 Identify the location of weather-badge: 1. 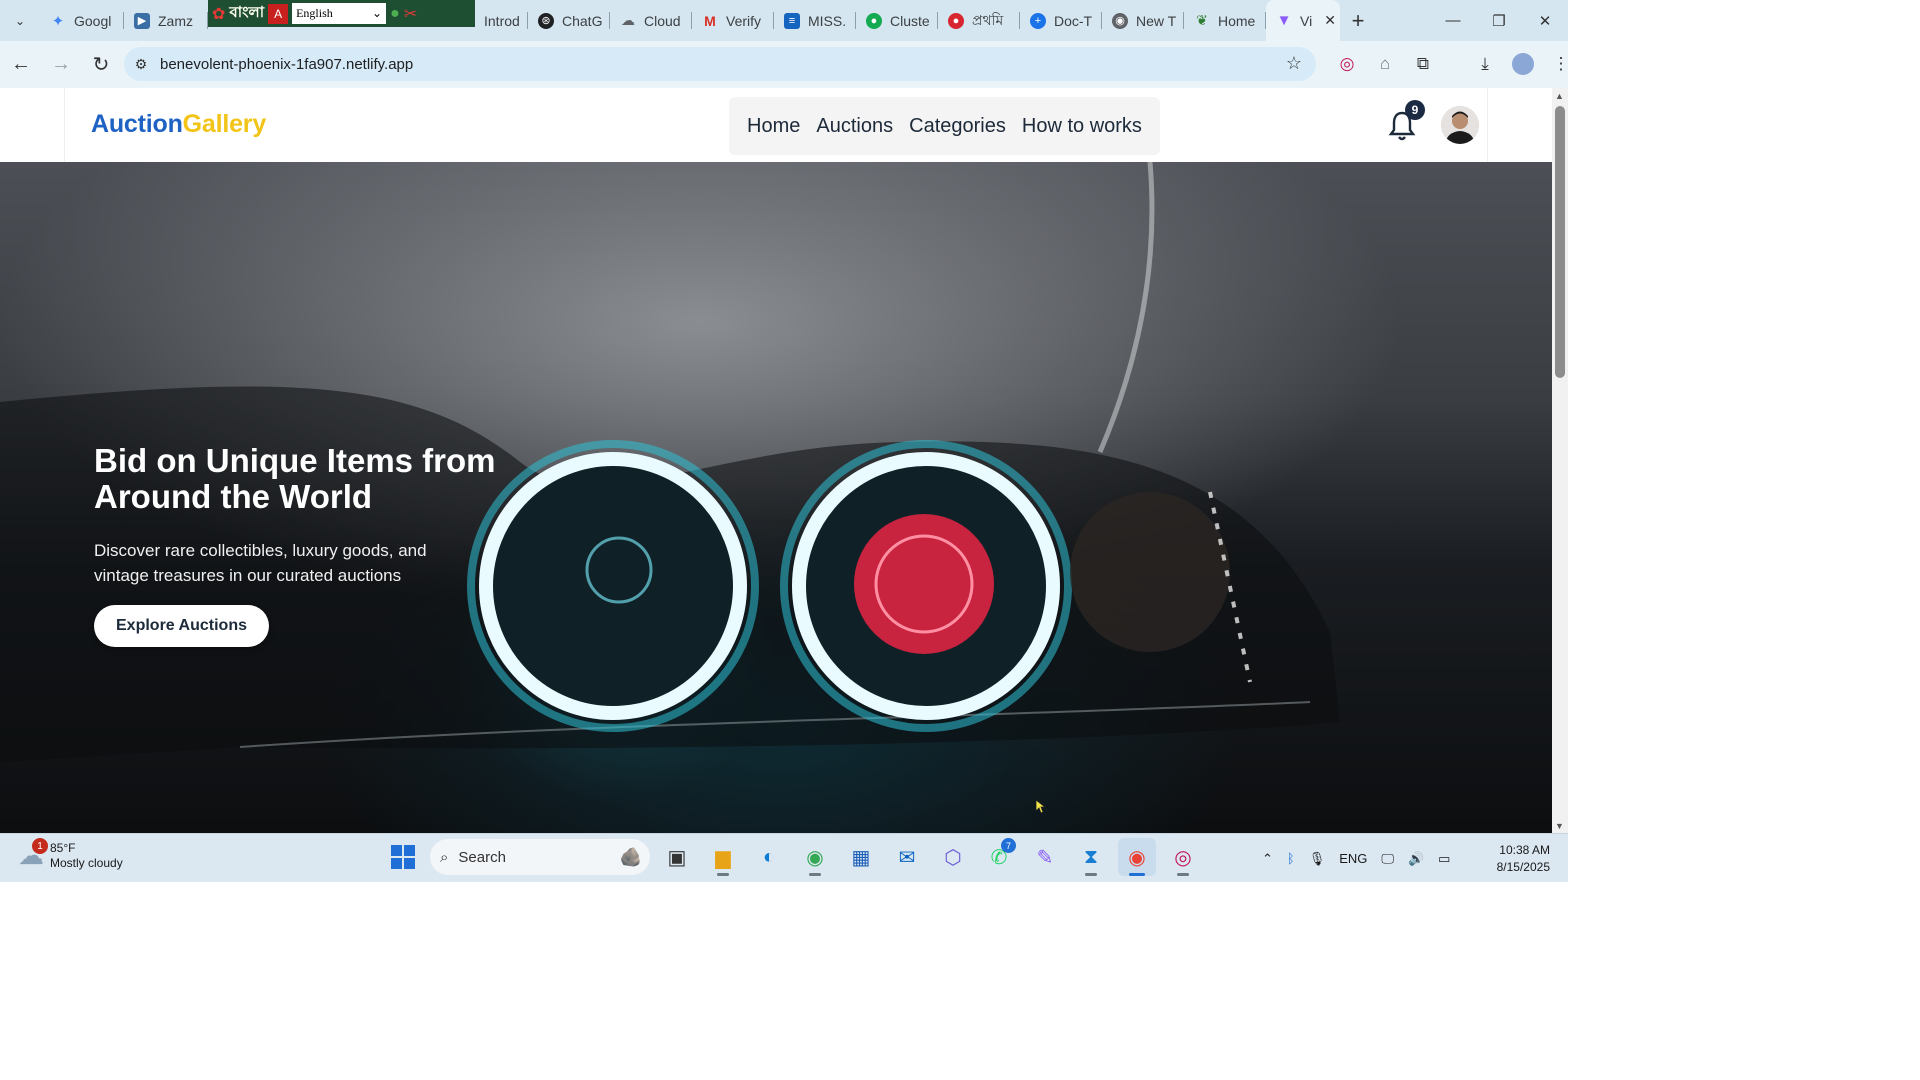
(40, 846).